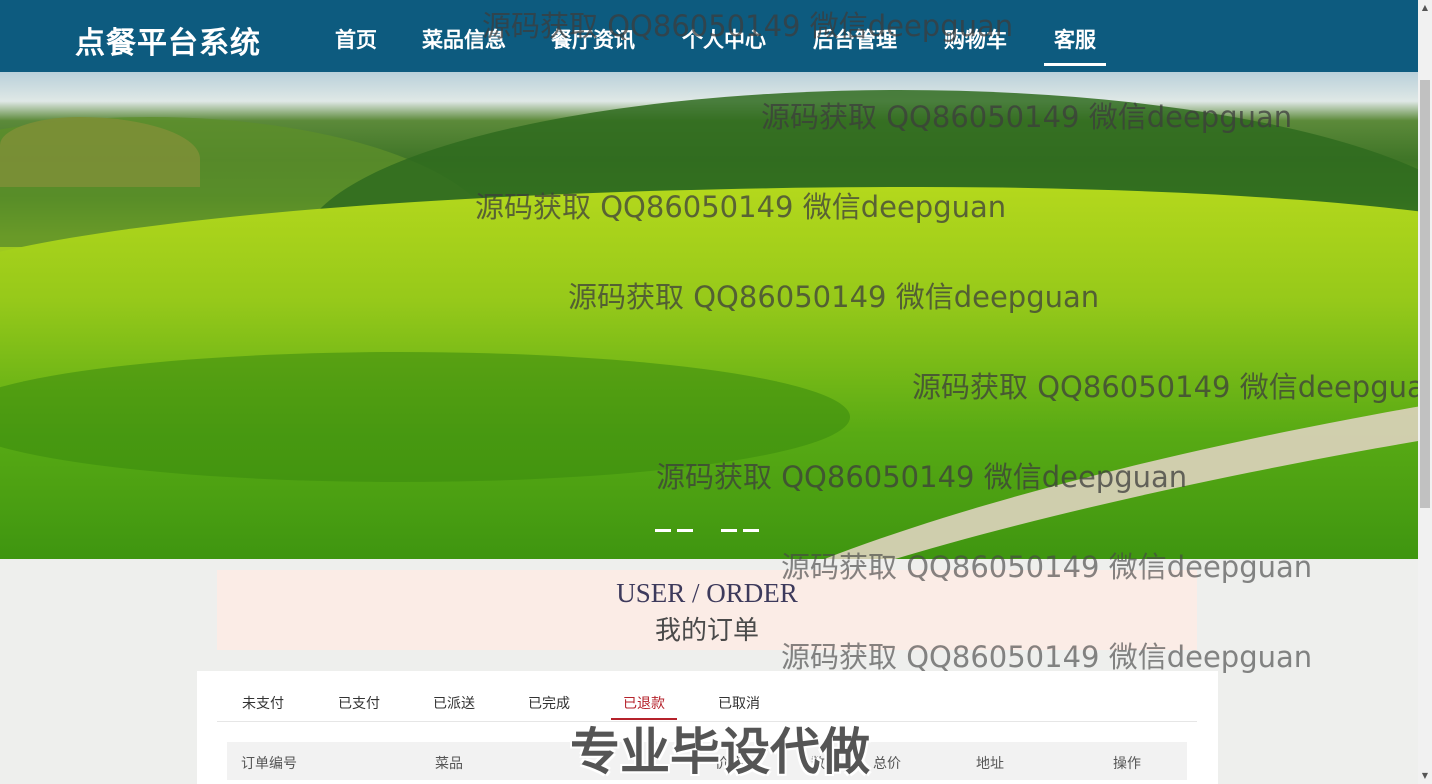 This screenshot has height=784, width=1432. I want to click on page-scrollbar: ▲ ▼, so click(1425, 392).